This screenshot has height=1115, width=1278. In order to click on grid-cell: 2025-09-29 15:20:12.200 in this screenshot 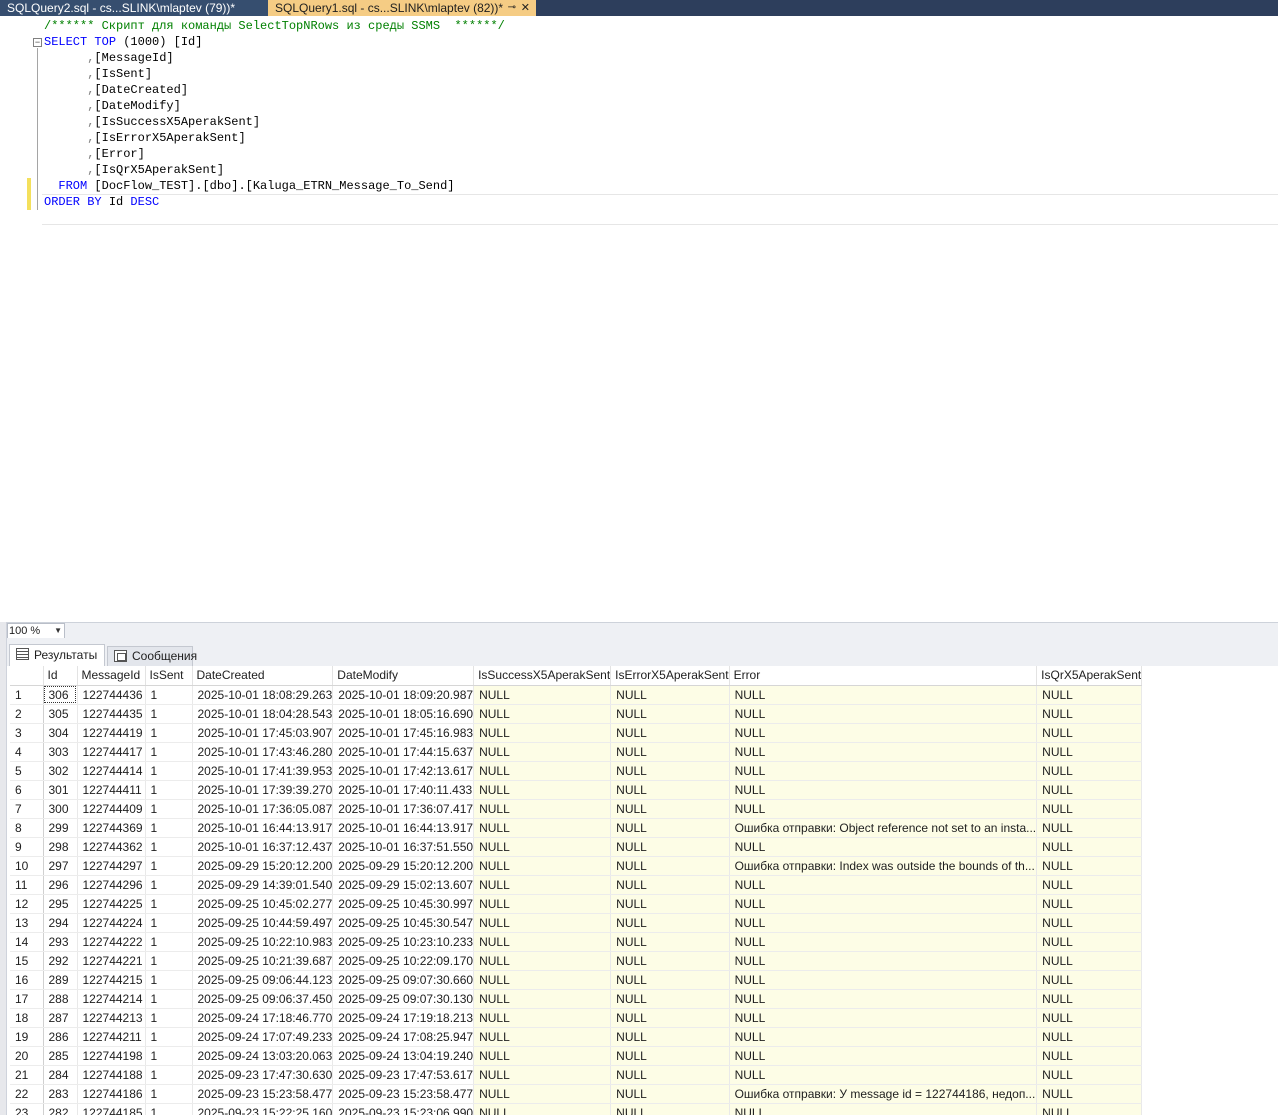, I will do `click(263, 866)`.